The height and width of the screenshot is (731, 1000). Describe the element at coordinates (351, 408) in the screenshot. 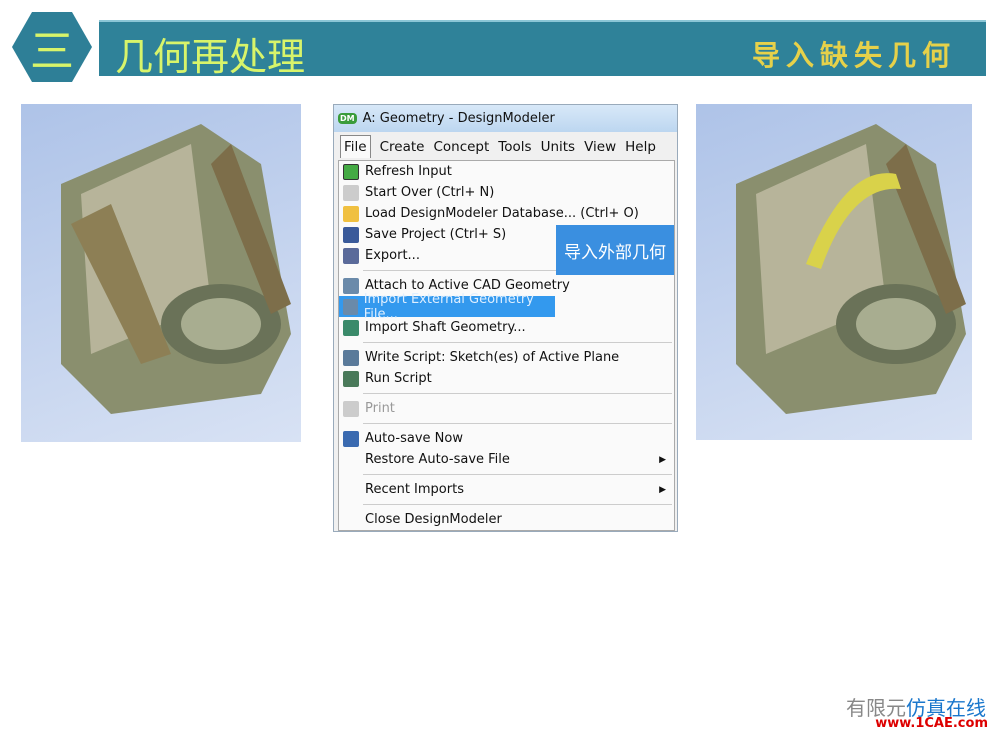

I see `print-icon` at that location.